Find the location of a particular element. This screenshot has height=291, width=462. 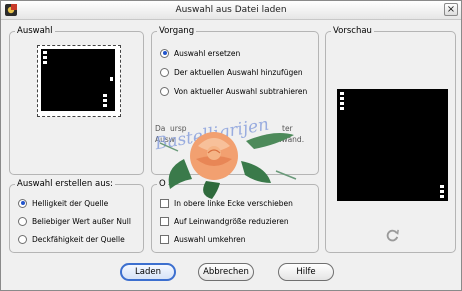

selection-thumbnail is located at coordinates (78, 80).